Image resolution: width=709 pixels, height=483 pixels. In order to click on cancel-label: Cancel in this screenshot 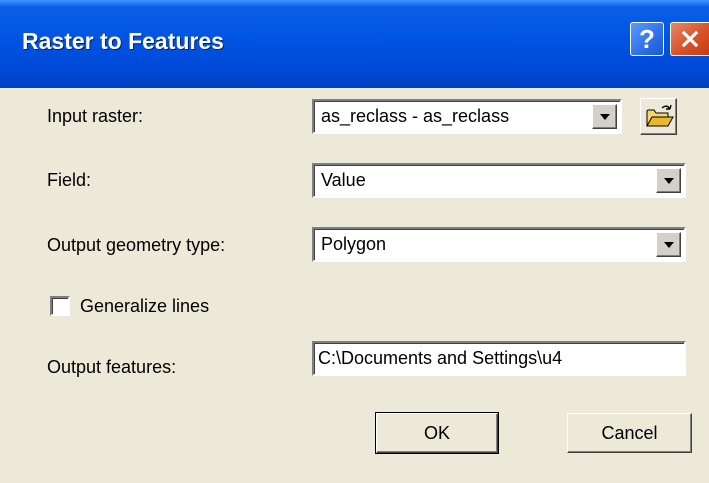, I will do `click(629, 432)`.